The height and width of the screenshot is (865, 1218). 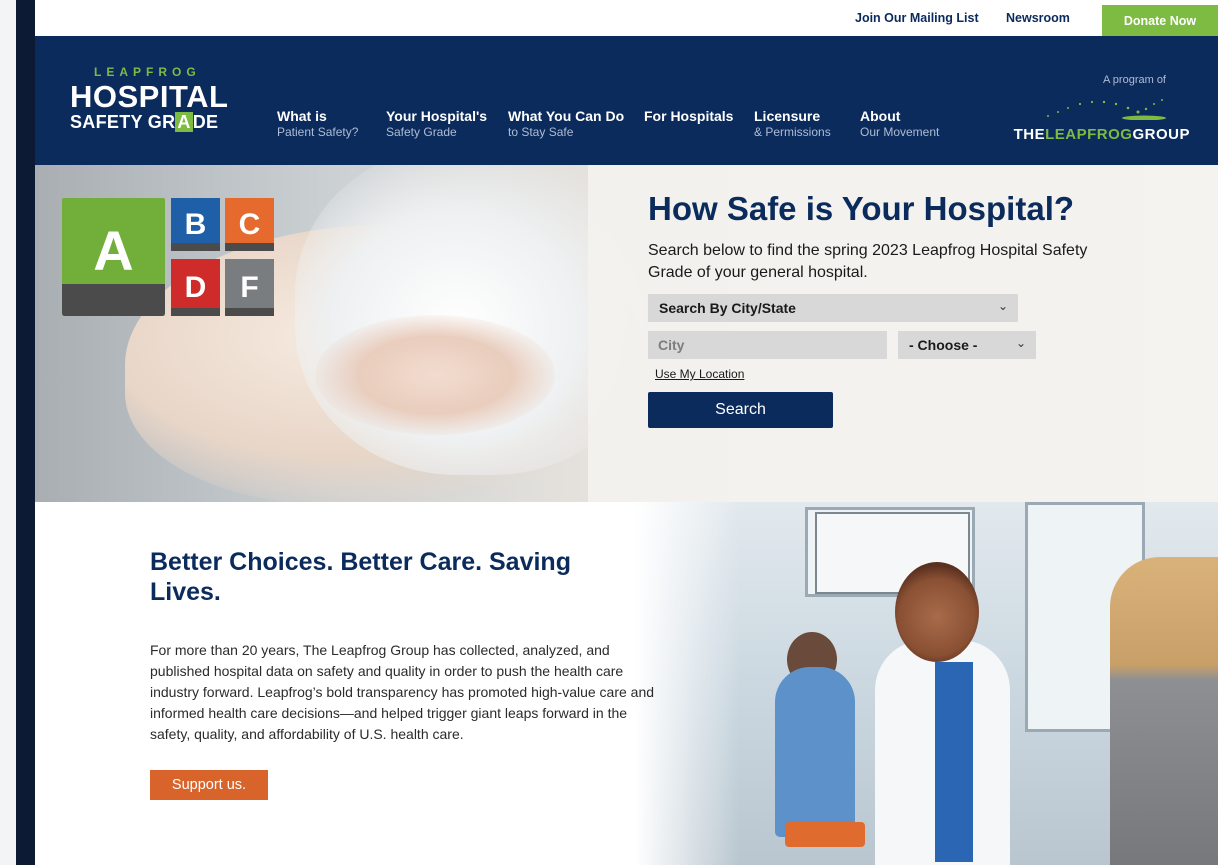 I want to click on nav-about: About Our Movement, so click(x=899, y=124).